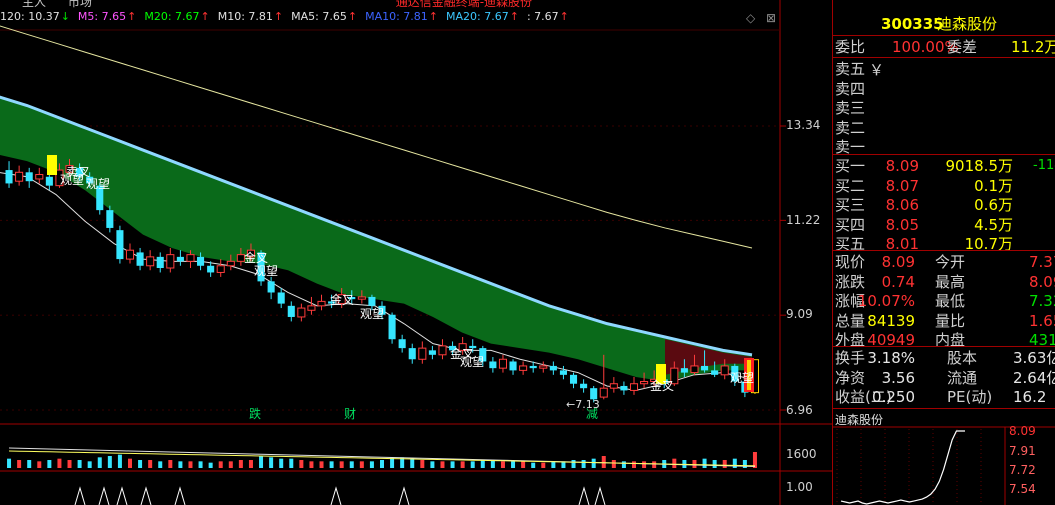 This screenshot has width=1055, height=505. Describe the element at coordinates (944, 358) in the screenshot. I see `stat2-row: 换手 3.18% 股本 3.63亿` at that location.